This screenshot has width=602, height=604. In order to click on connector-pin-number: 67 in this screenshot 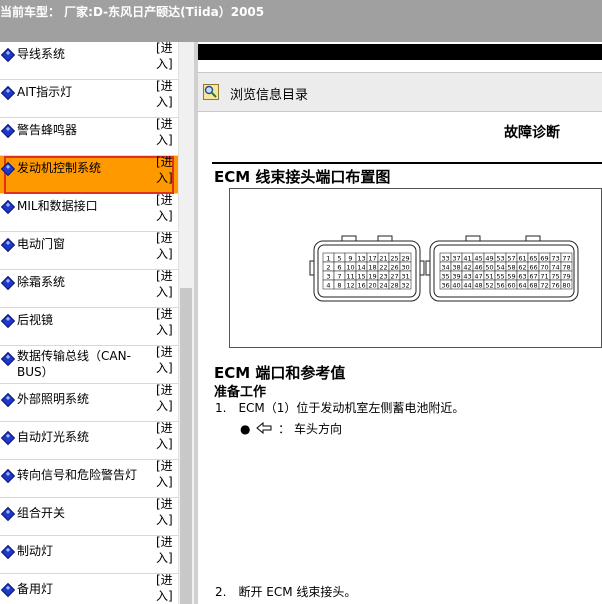, I will do `click(533, 277)`.